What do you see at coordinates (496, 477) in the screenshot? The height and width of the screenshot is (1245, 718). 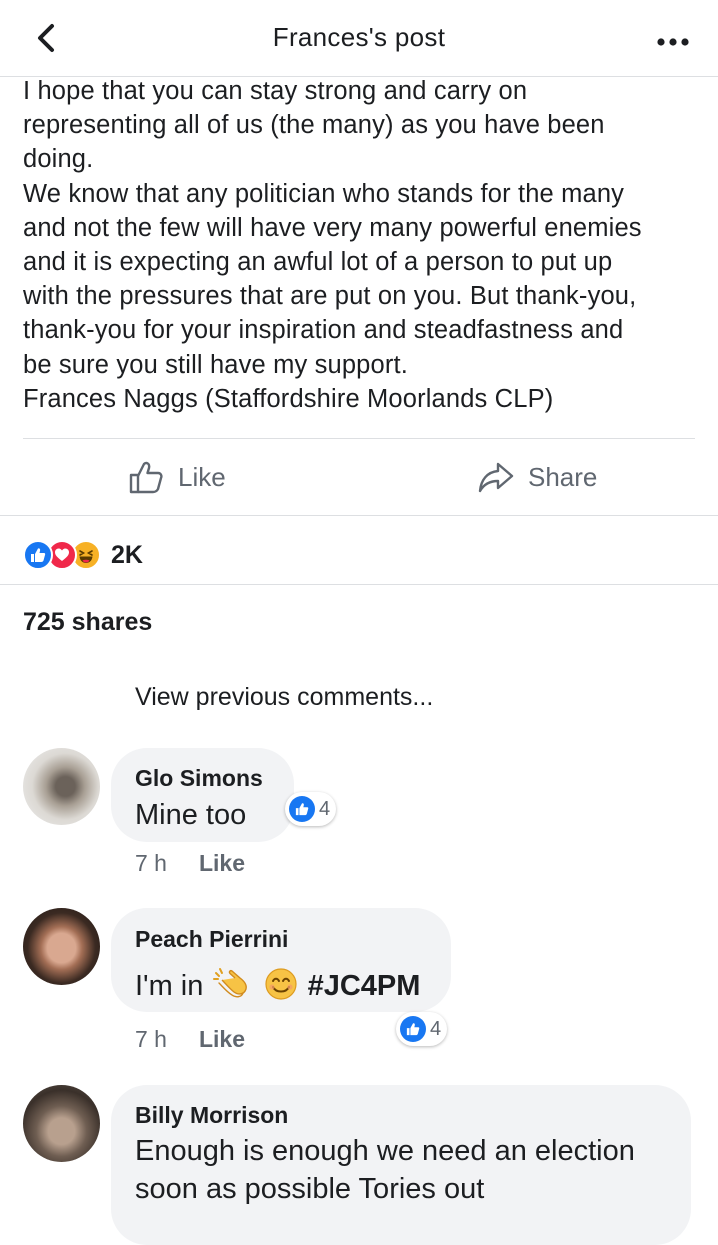 I see `share-arrow-icon` at bounding box center [496, 477].